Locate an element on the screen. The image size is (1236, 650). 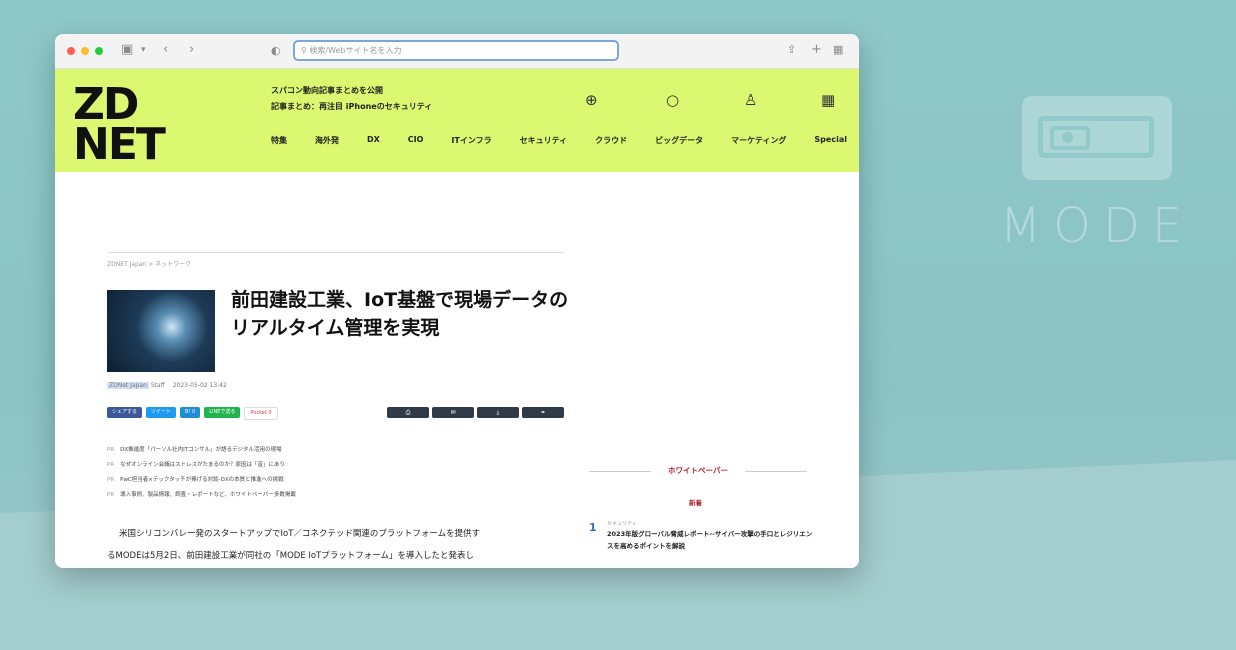
nav-item-overseas: 海外発 is located at coordinates (327, 140).